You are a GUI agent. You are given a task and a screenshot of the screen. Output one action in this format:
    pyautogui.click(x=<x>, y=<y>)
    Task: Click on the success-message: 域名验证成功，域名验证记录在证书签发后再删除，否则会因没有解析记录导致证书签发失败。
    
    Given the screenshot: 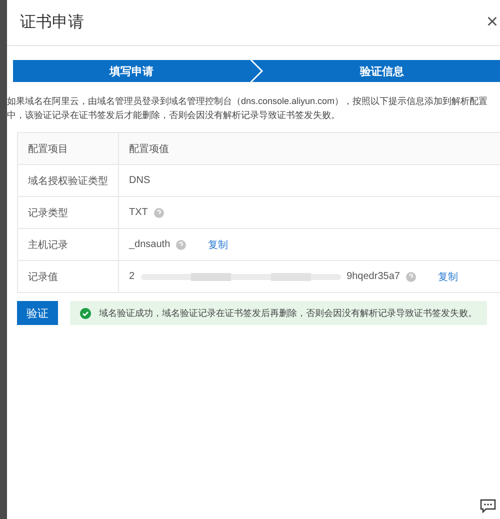 What is the action you would take?
    pyautogui.click(x=288, y=313)
    